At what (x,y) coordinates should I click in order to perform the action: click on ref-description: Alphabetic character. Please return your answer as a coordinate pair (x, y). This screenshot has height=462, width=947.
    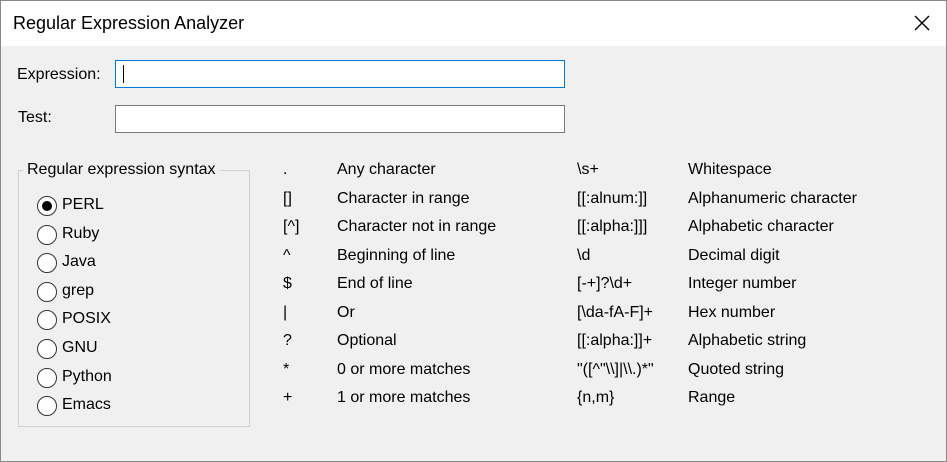
    Looking at the image, I should click on (761, 226).